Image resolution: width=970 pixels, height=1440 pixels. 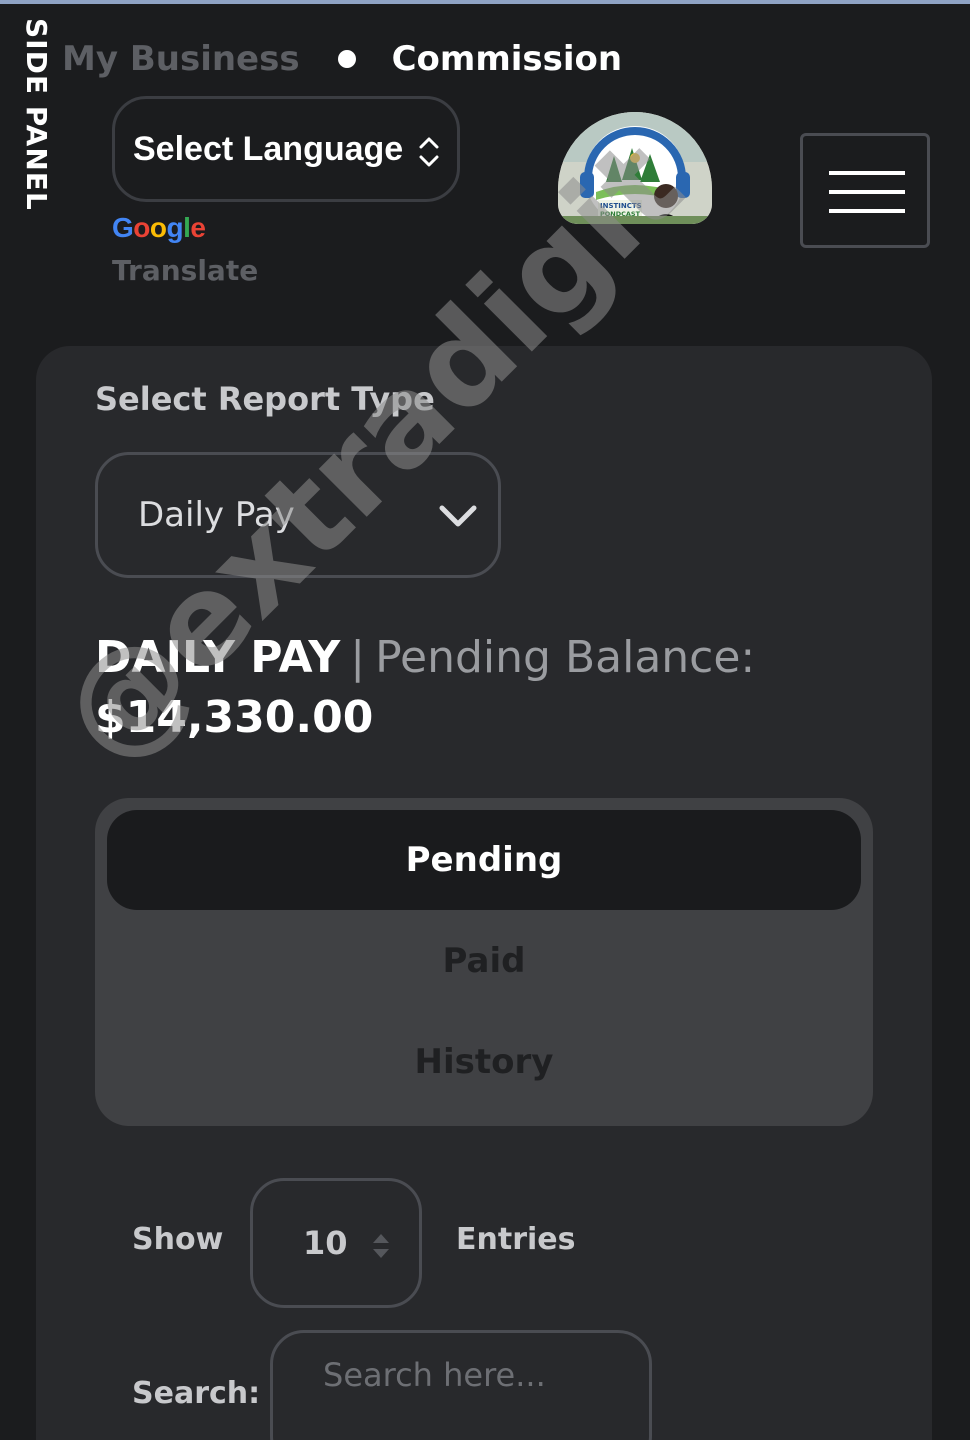 What do you see at coordinates (268, 148) in the screenshot?
I see `language-select-label: Select Language` at bounding box center [268, 148].